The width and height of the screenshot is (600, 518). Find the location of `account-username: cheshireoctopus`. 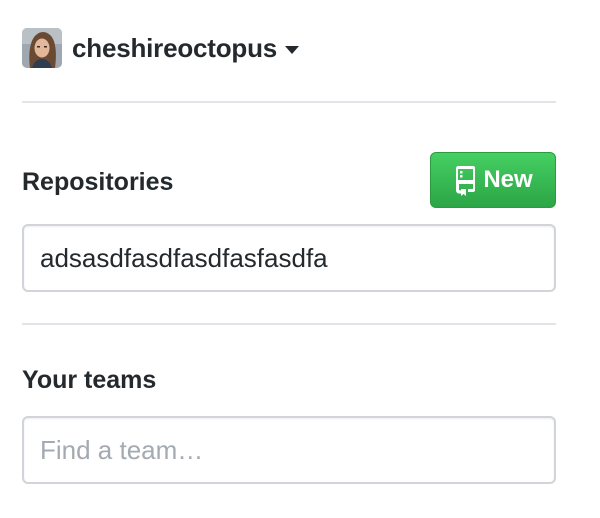

account-username: cheshireoctopus is located at coordinates (174, 48).